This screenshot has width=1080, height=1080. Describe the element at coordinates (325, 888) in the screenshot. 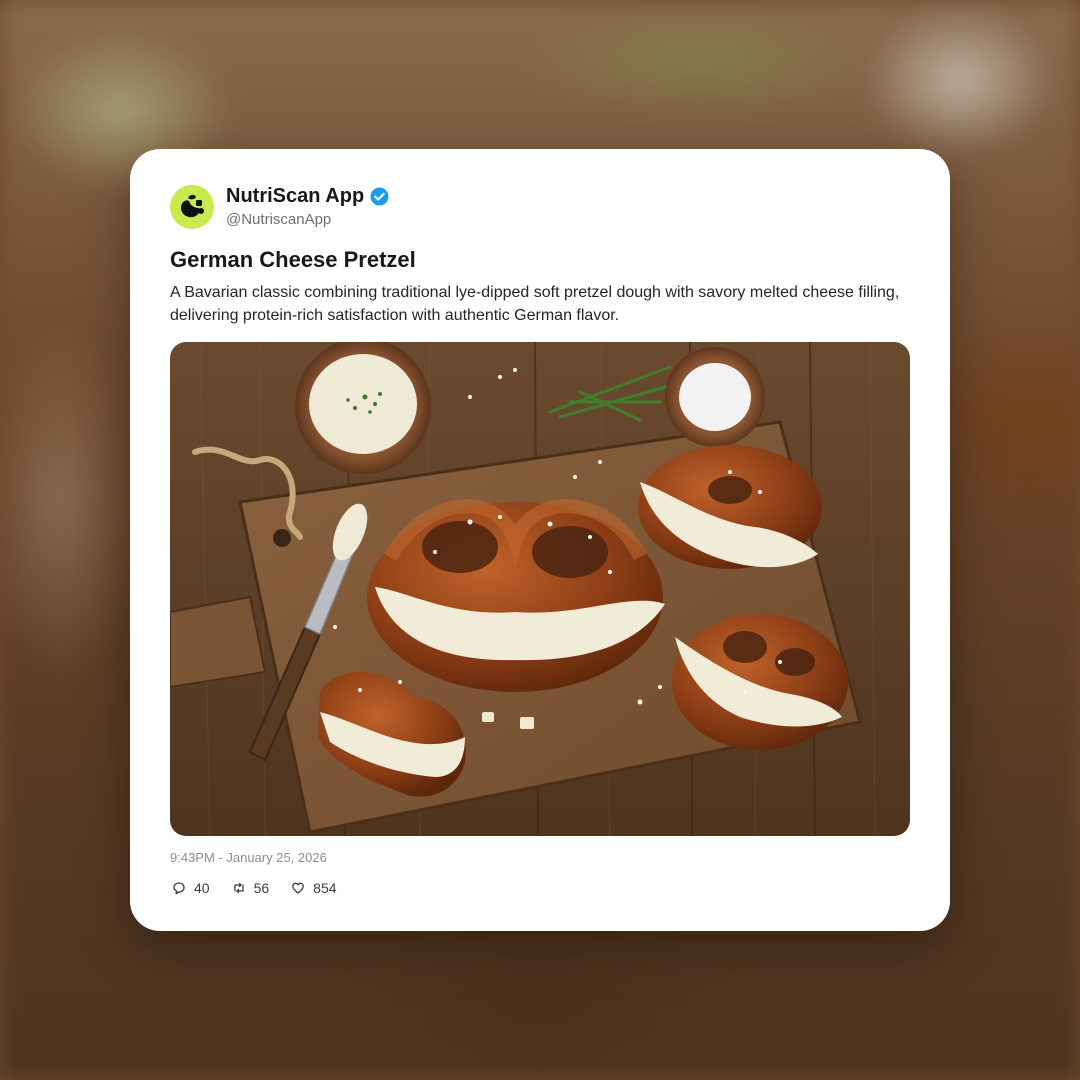

I see `like-count: 854` at that location.